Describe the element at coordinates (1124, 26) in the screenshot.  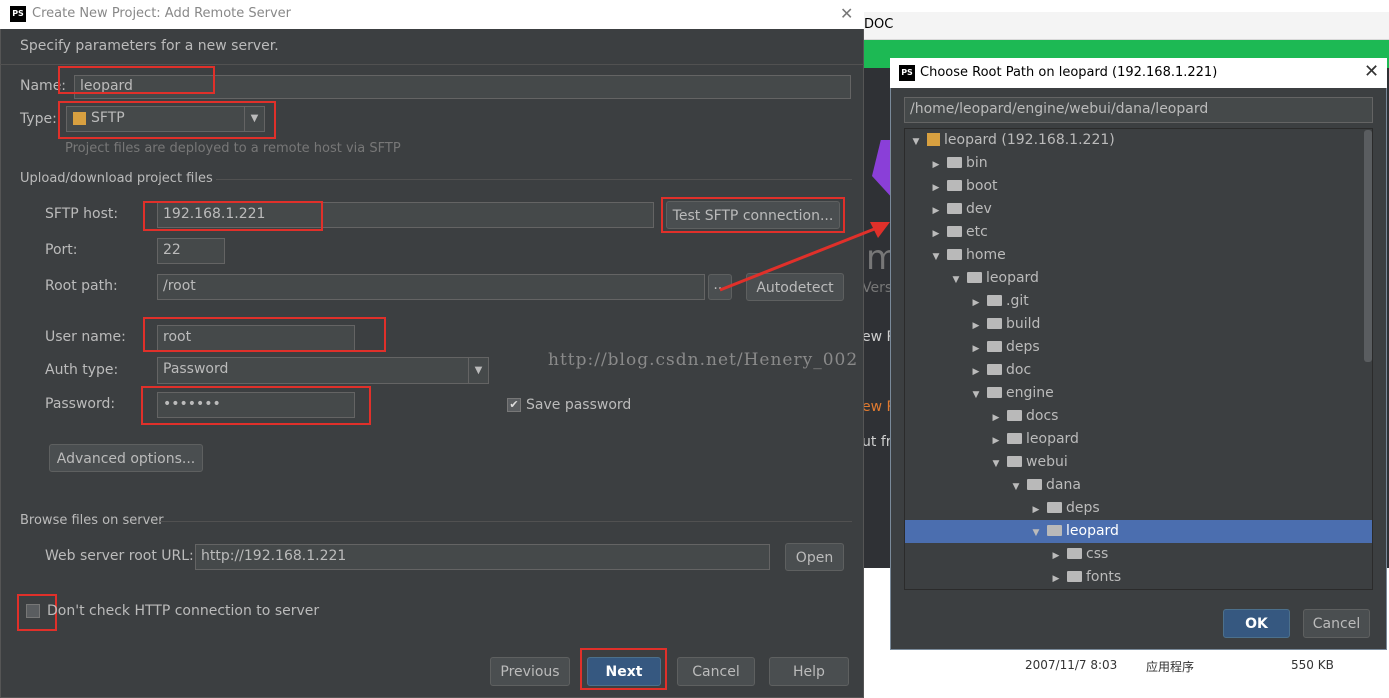
I see `background-title: DOC` at that location.